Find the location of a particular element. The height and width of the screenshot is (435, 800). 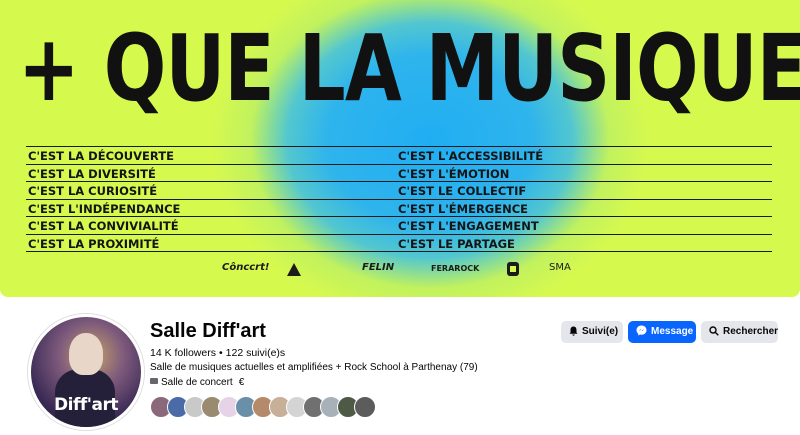

slogan-right: C'EST L'ÉMOTION is located at coordinates (454, 173).